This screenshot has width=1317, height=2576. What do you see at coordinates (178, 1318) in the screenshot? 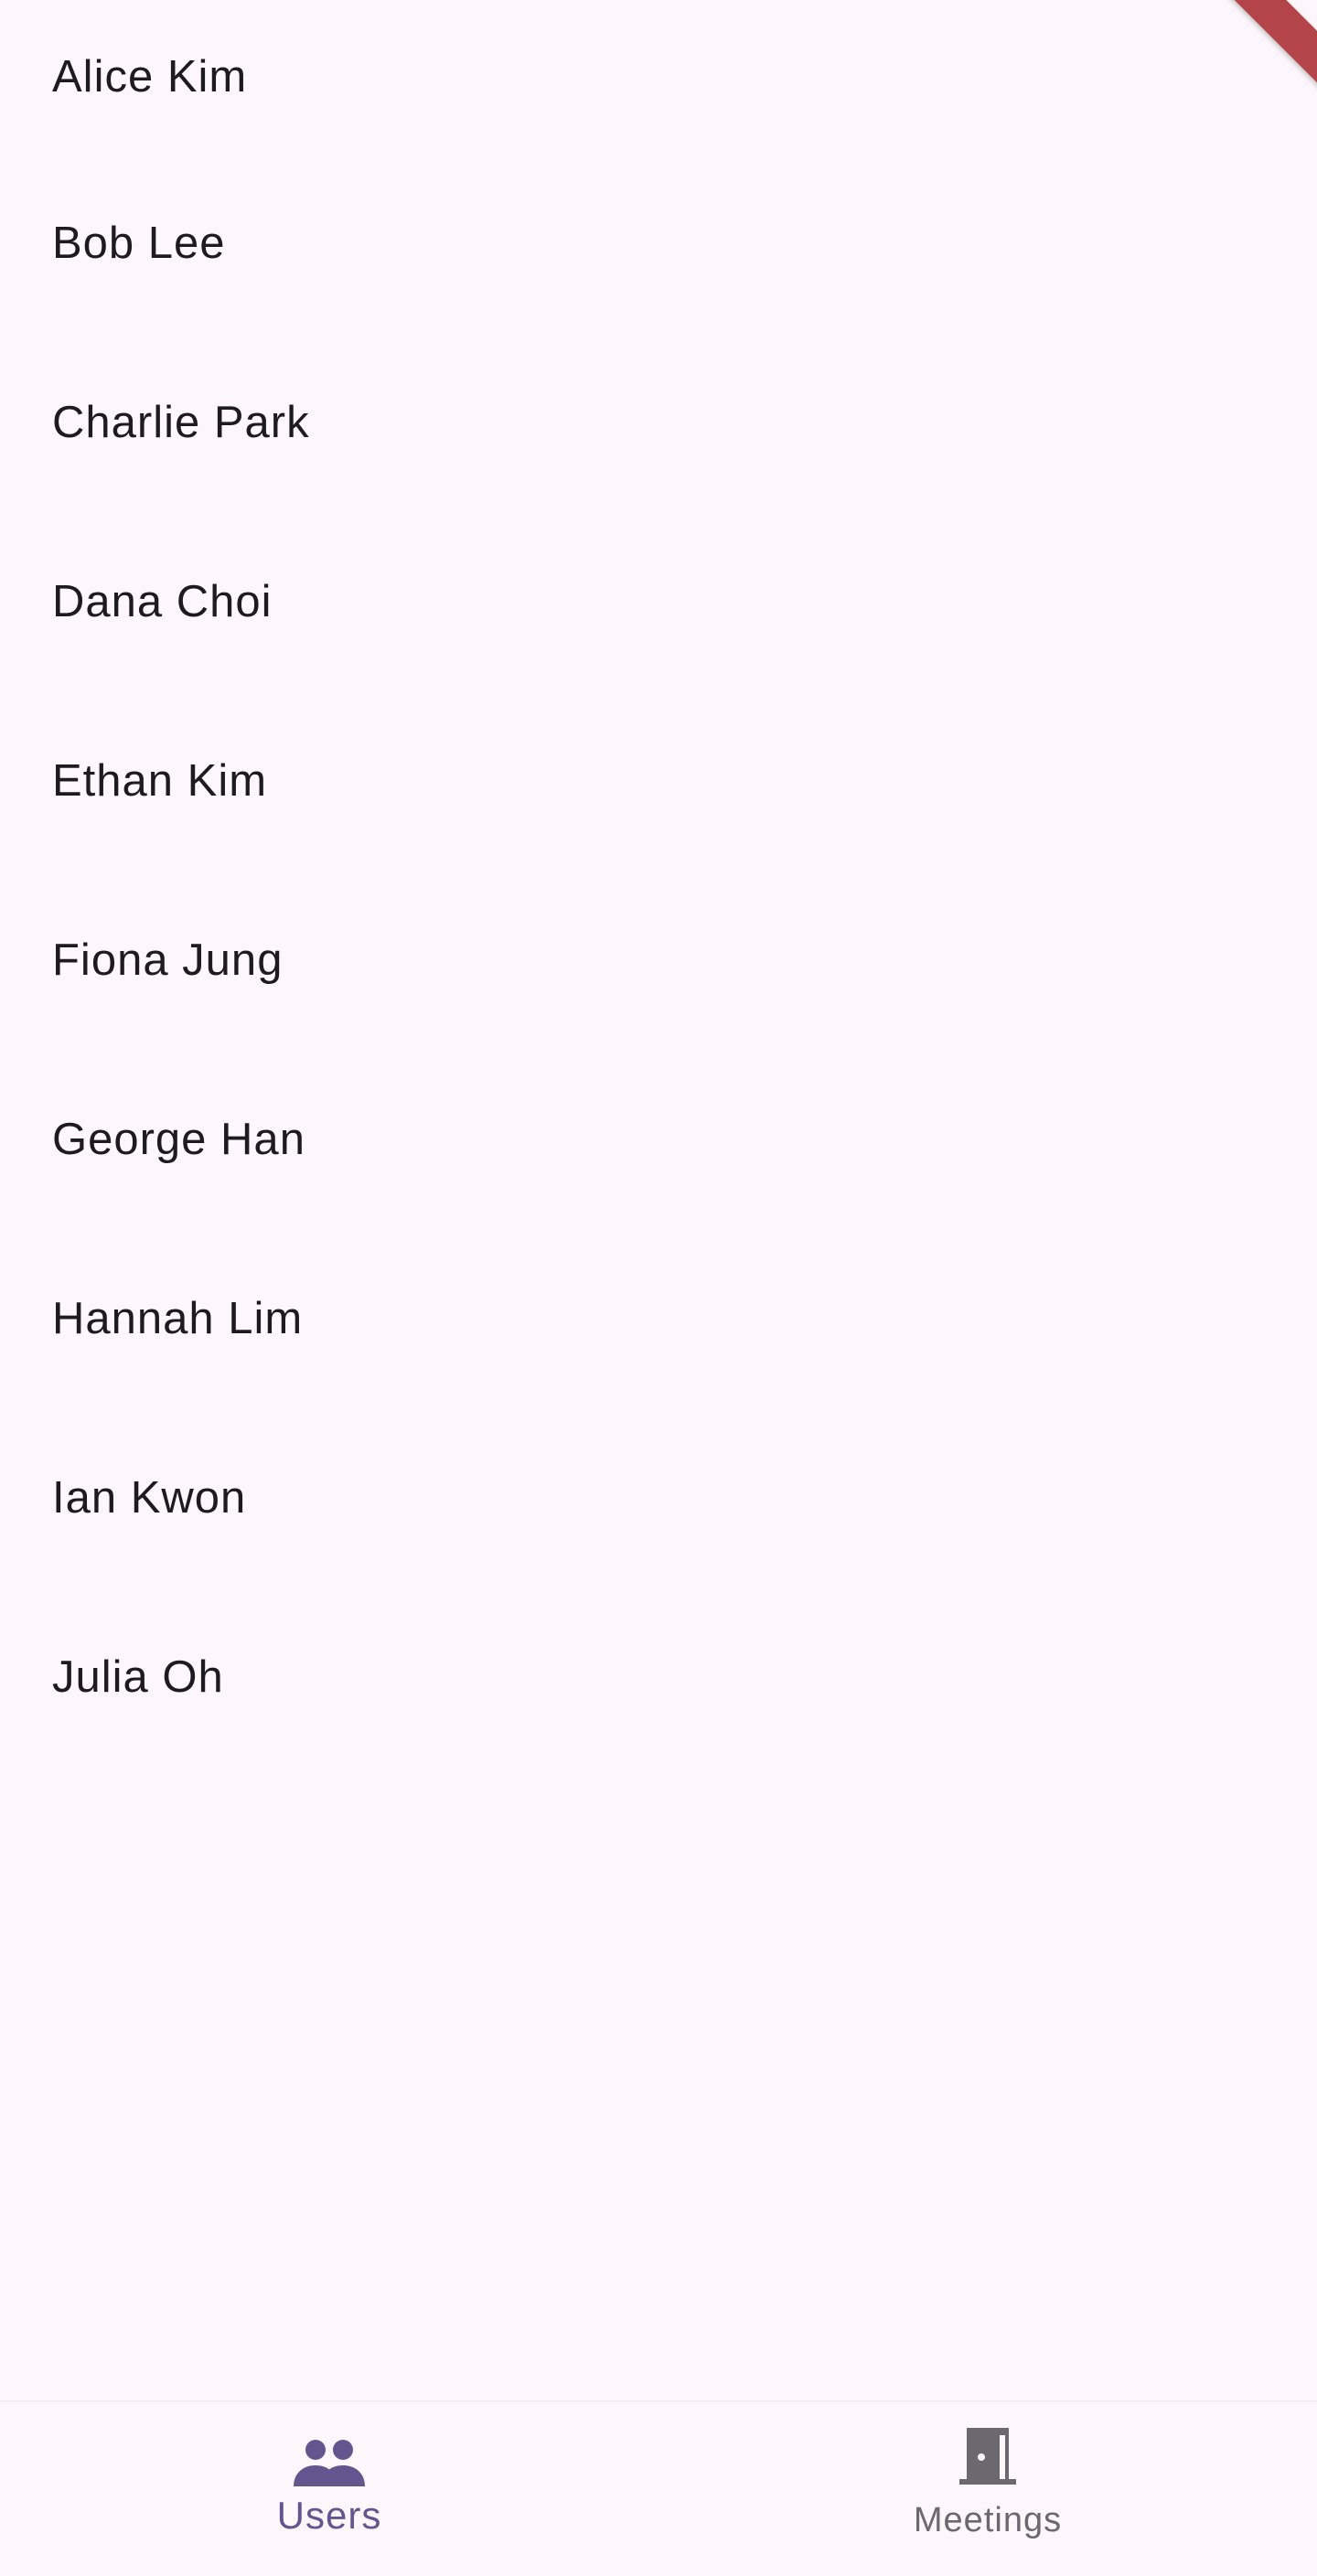
I see `user-name: Hannah Lim` at bounding box center [178, 1318].